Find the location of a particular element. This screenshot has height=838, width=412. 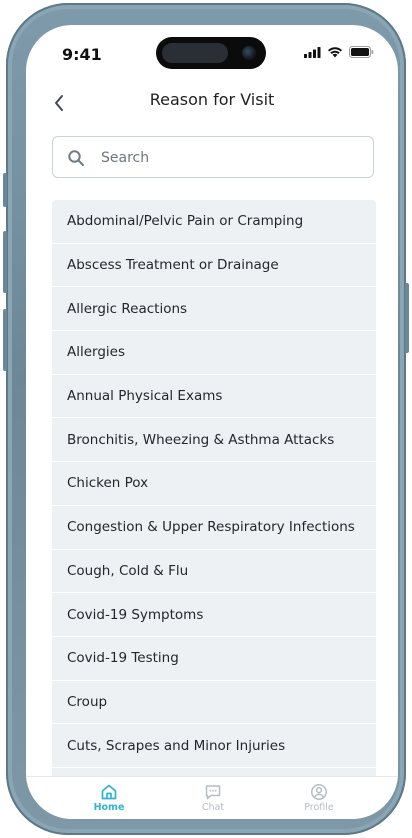

profile-icon is located at coordinates (319, 792).